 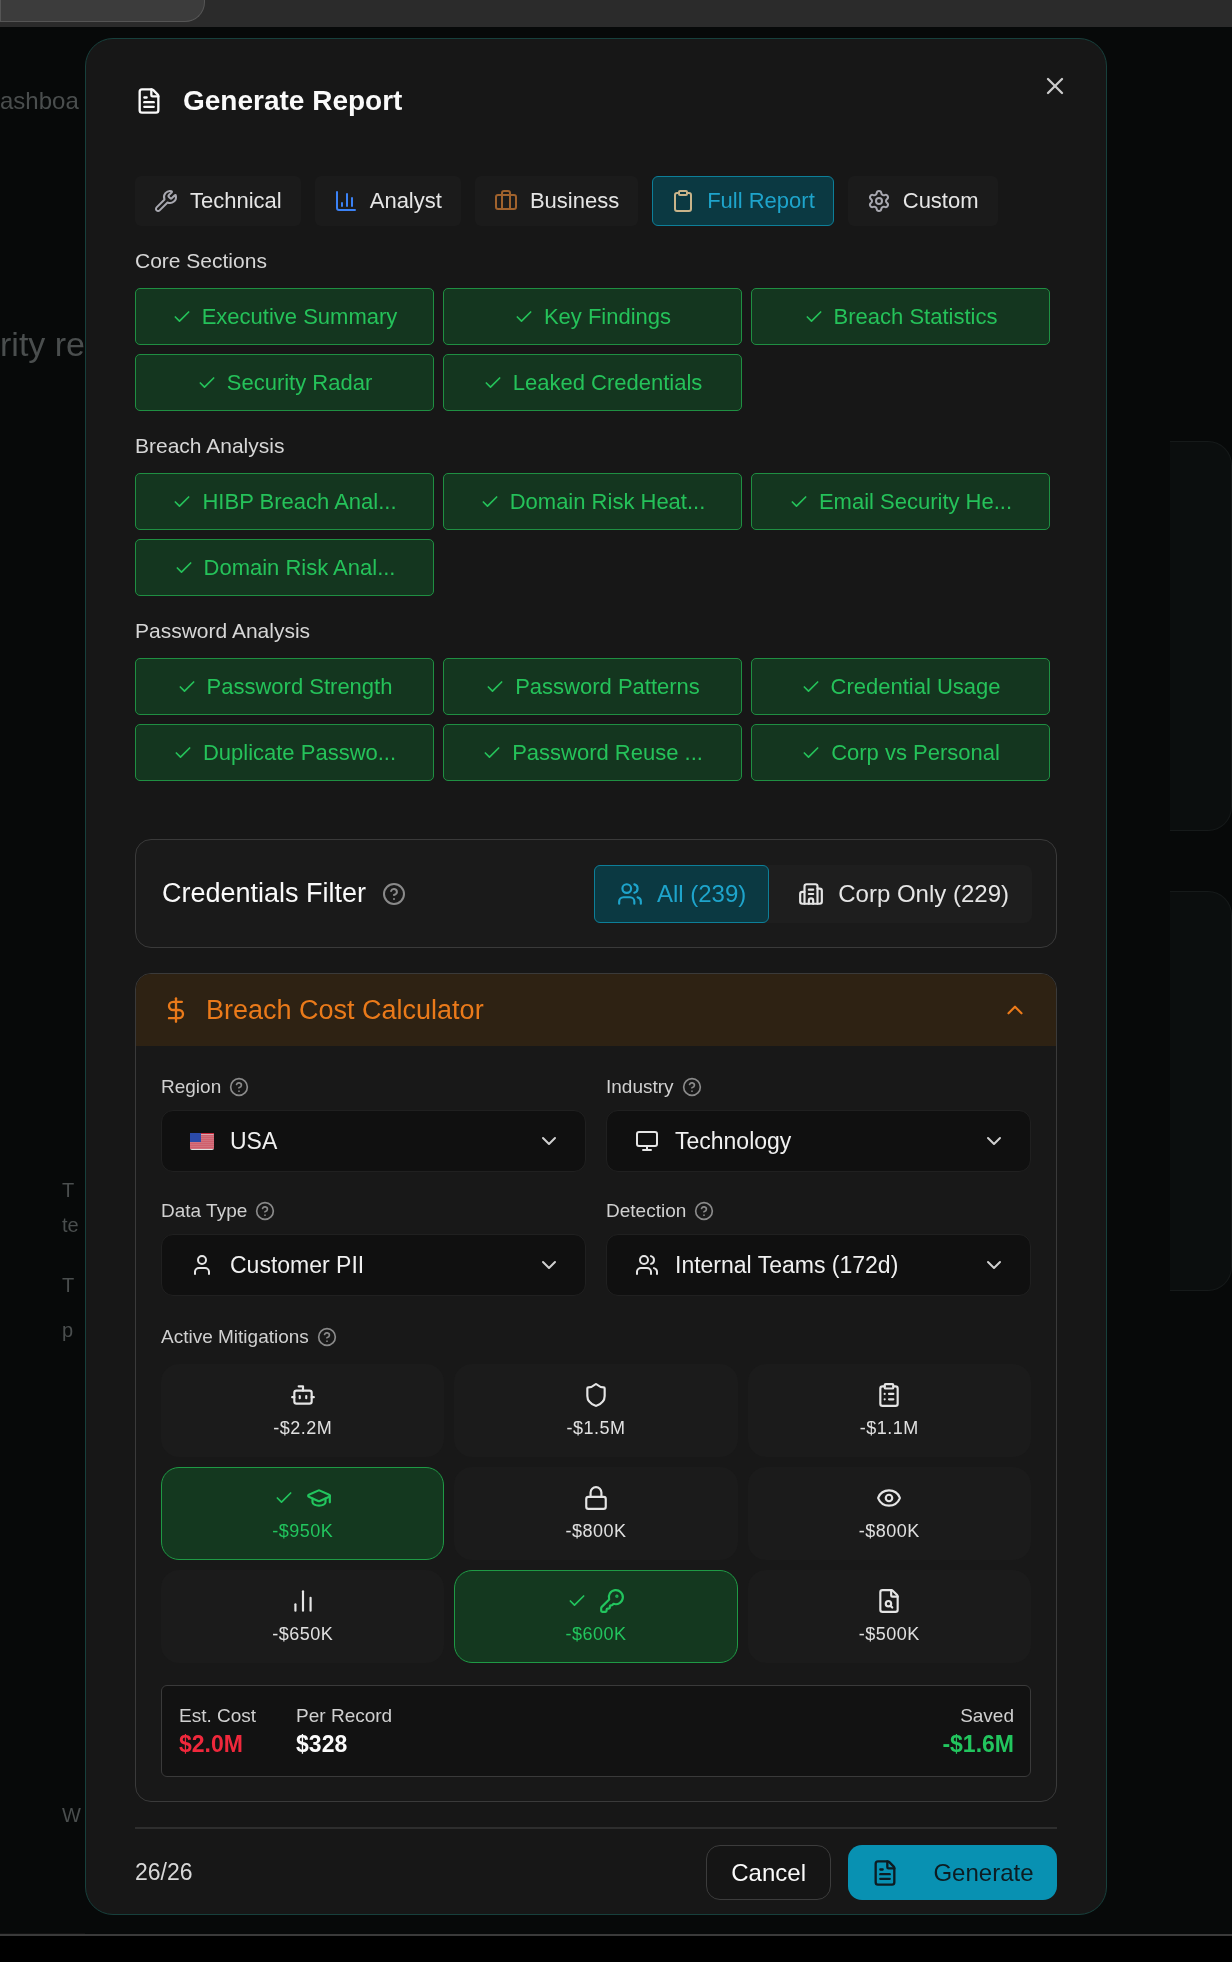 What do you see at coordinates (646, 1211) in the screenshot?
I see `field-label: Detection` at bounding box center [646, 1211].